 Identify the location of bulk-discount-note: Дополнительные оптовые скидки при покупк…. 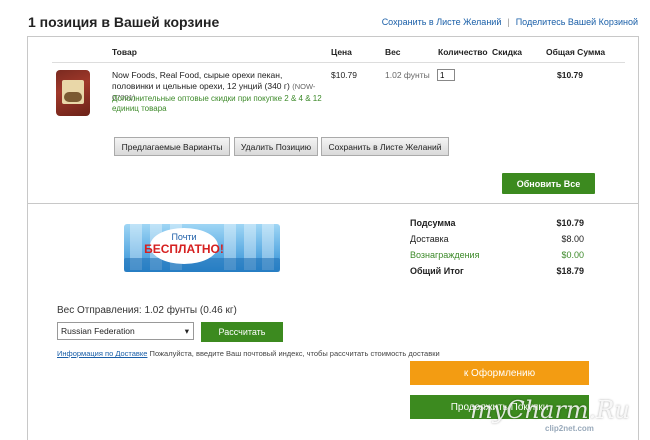
(217, 103).